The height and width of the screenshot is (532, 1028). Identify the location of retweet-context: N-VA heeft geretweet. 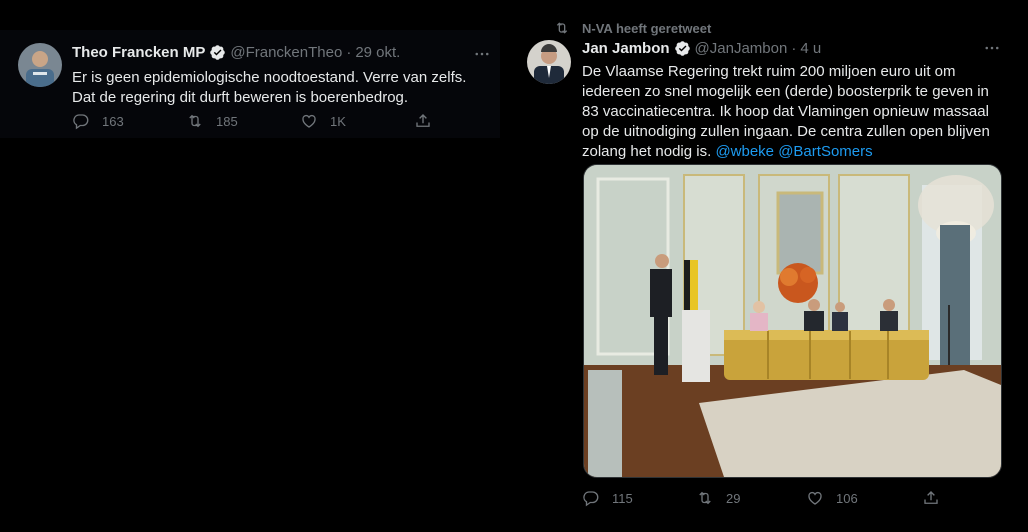
(632, 28).